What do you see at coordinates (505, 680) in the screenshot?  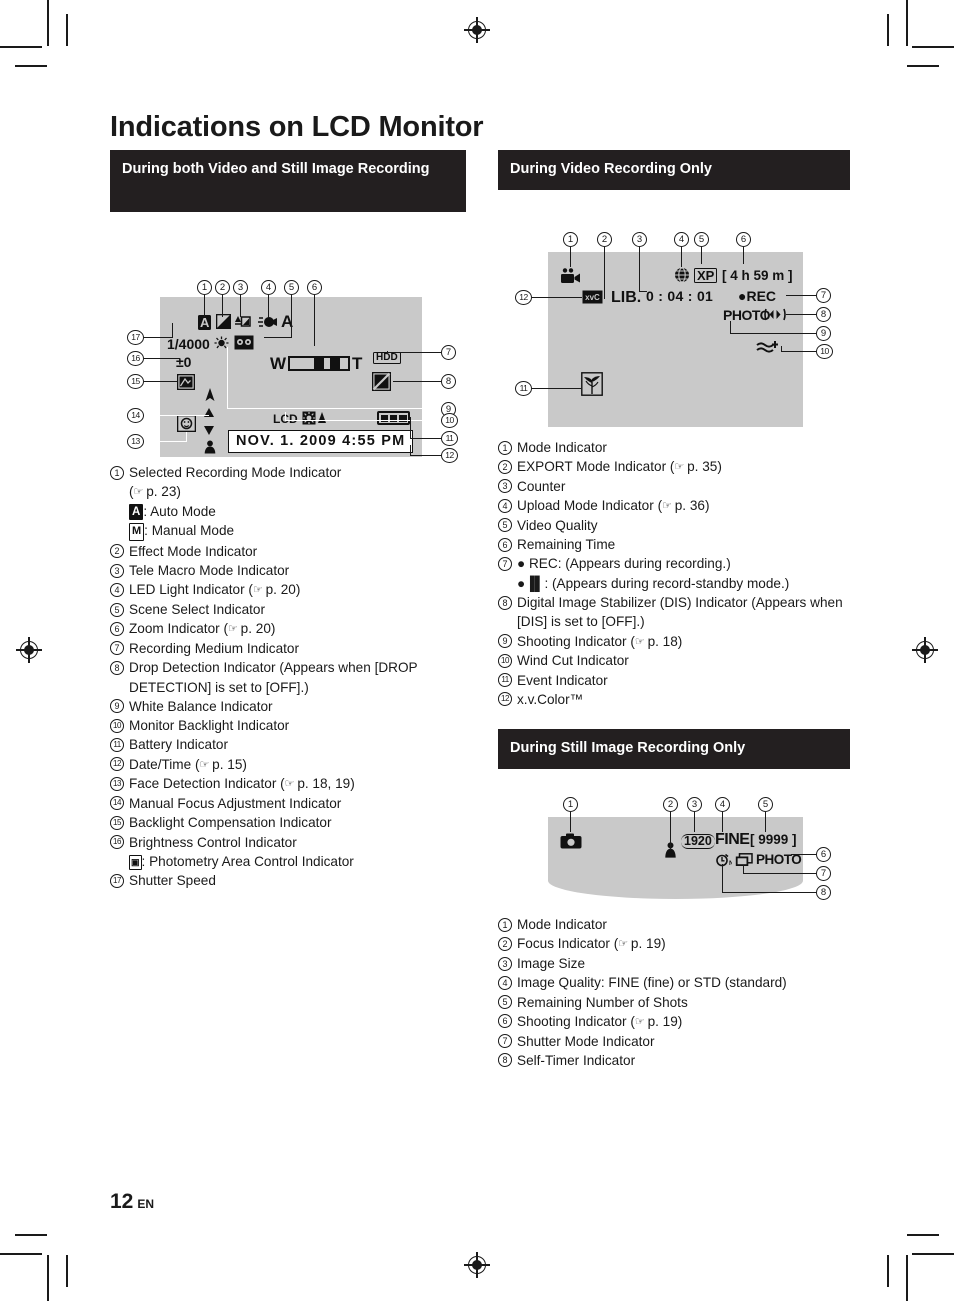 I see `legend-index: 11` at bounding box center [505, 680].